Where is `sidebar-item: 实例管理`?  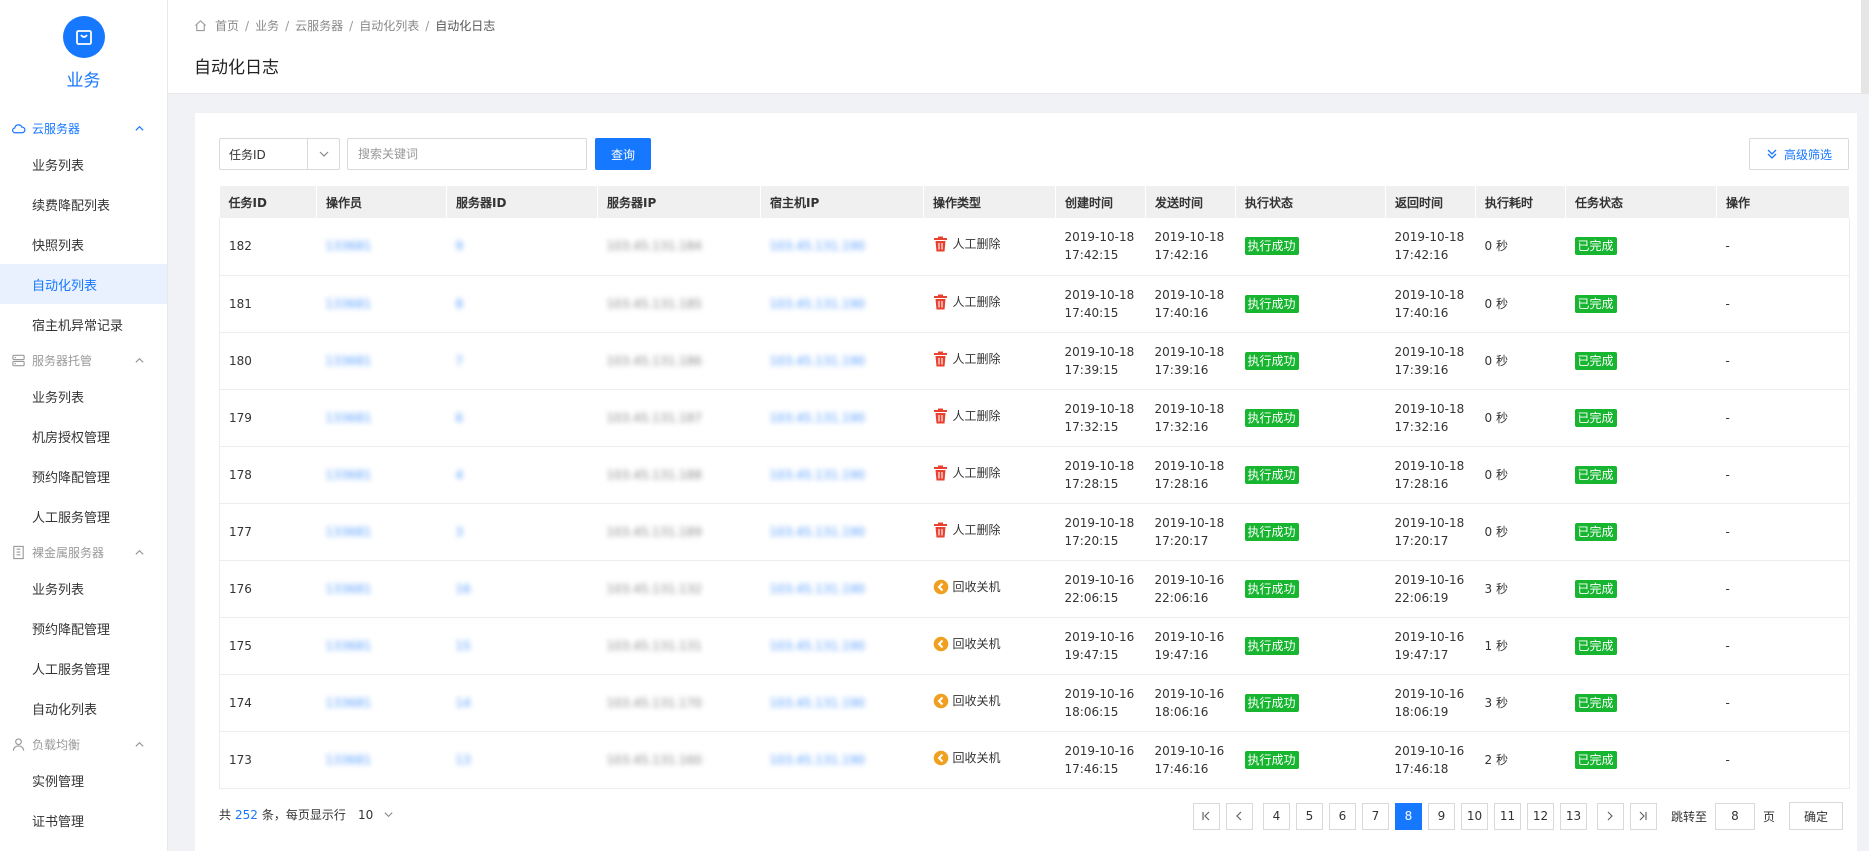
sidebar-item: 实例管理 is located at coordinates (83, 780).